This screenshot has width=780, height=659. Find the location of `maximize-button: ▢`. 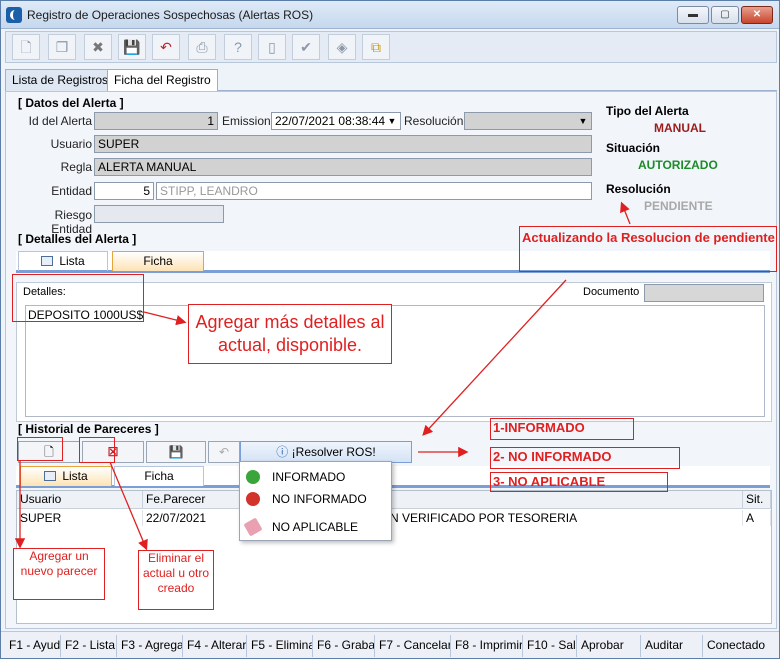

maximize-button: ▢ is located at coordinates (725, 15).